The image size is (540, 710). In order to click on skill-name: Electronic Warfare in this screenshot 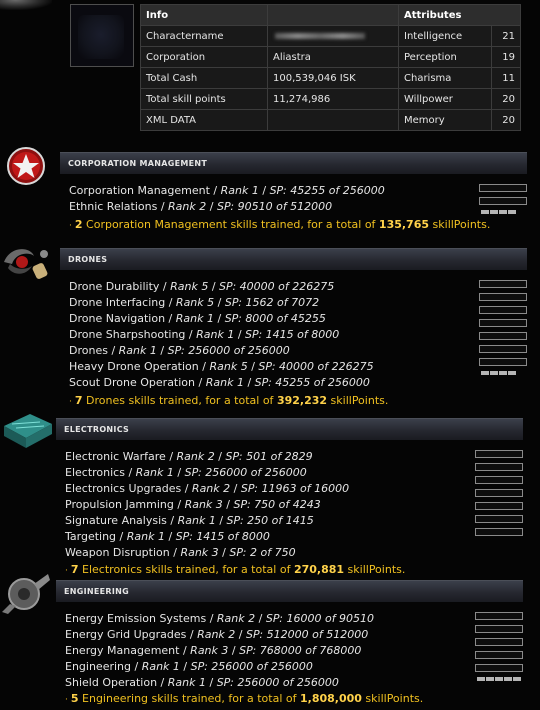, I will do `click(115, 456)`.